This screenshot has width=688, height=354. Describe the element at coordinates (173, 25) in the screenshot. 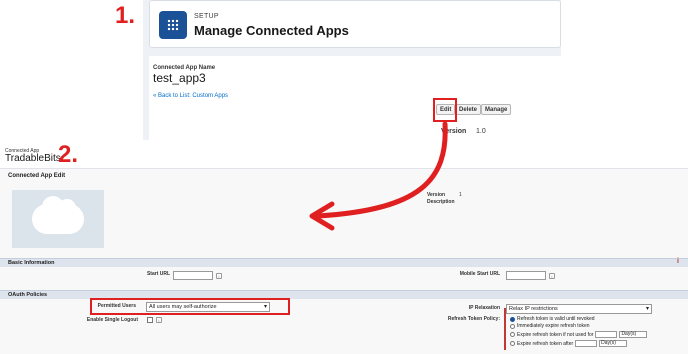

I see `setup-grid-icon` at that location.